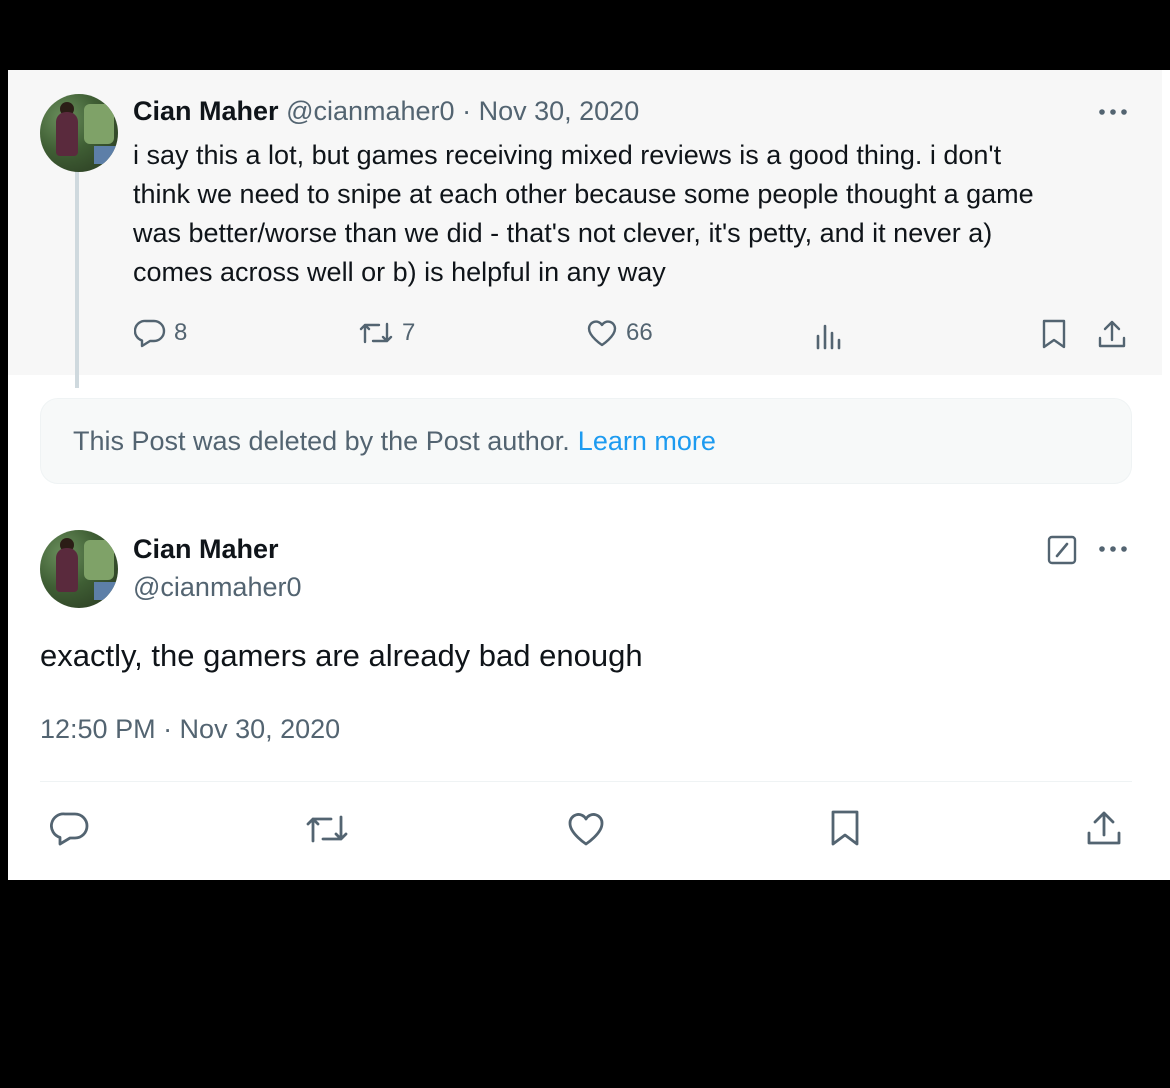 The width and height of the screenshot is (1170, 1088). What do you see at coordinates (559, 111) in the screenshot?
I see `post-date: Nov 30, 2020` at bounding box center [559, 111].